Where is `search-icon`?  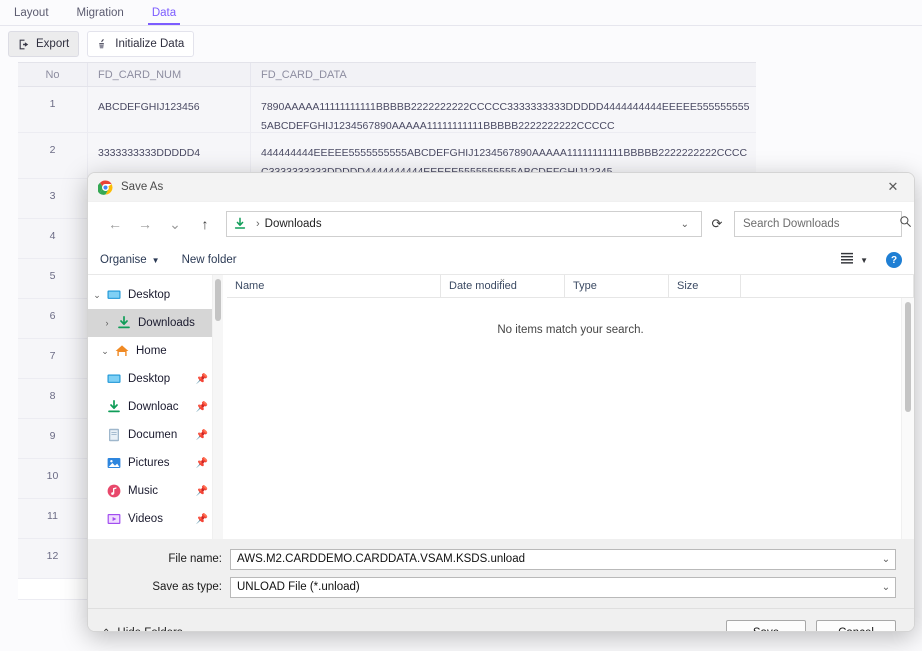 search-icon is located at coordinates (905, 224).